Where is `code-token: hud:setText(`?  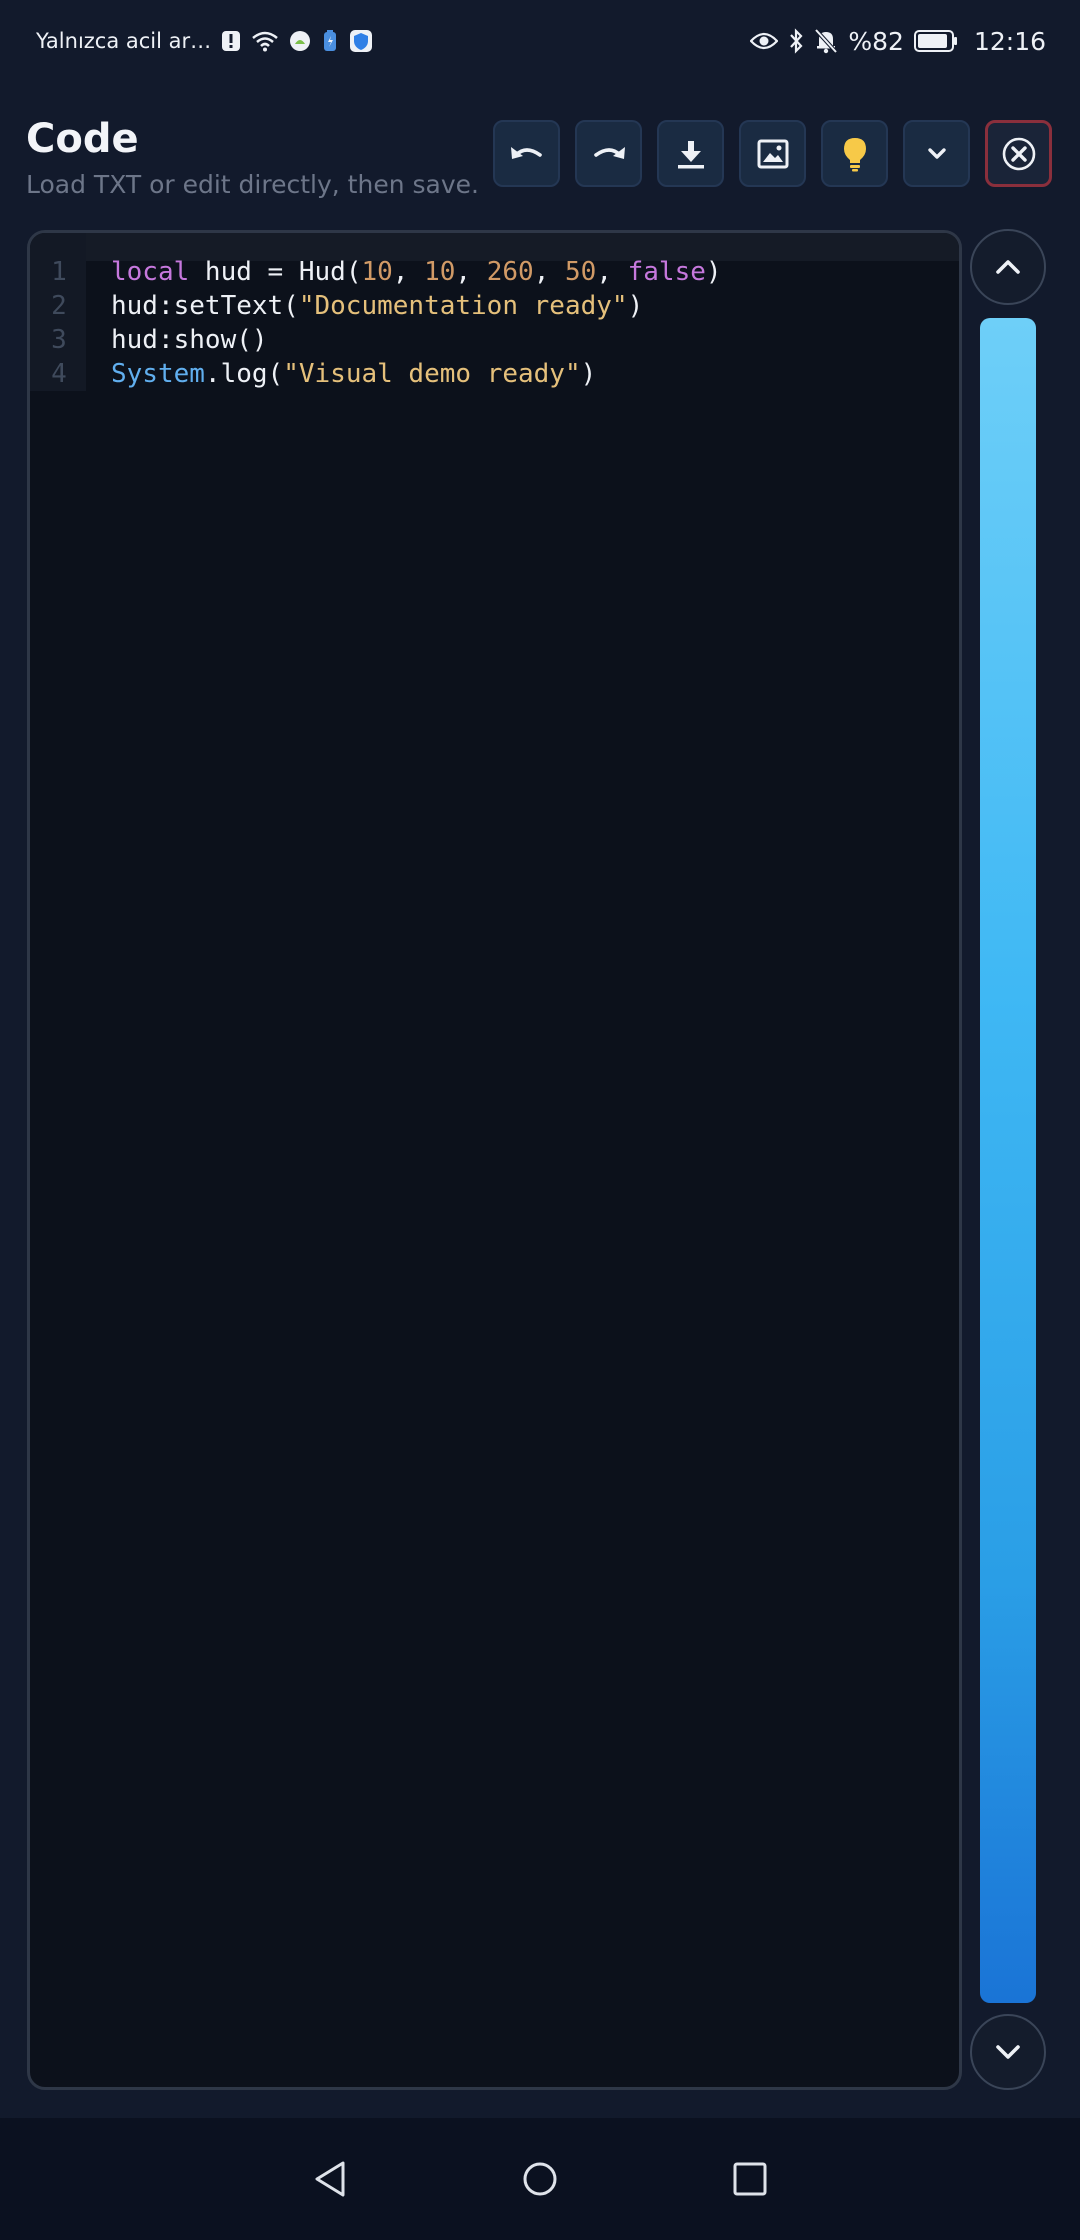
code-token: hud:setText( is located at coordinates (205, 306).